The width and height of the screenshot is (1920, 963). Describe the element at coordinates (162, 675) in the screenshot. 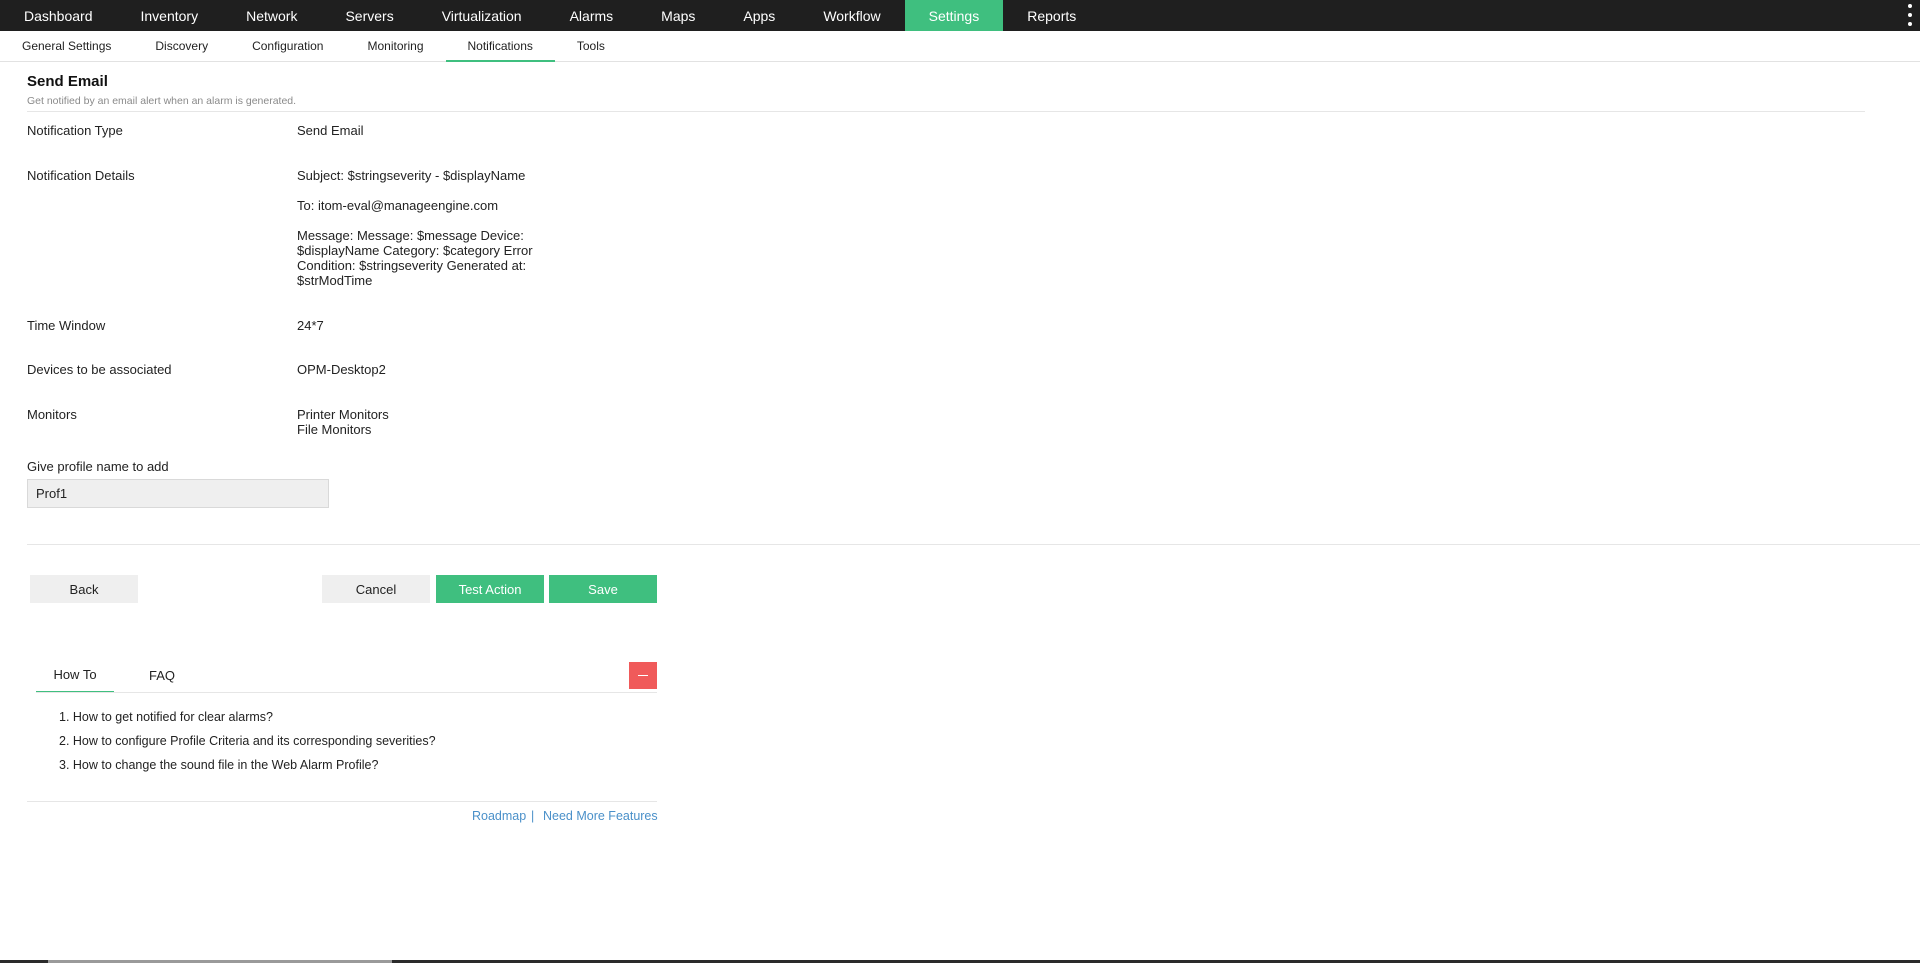

I see `tab-faq: FAQ` at that location.